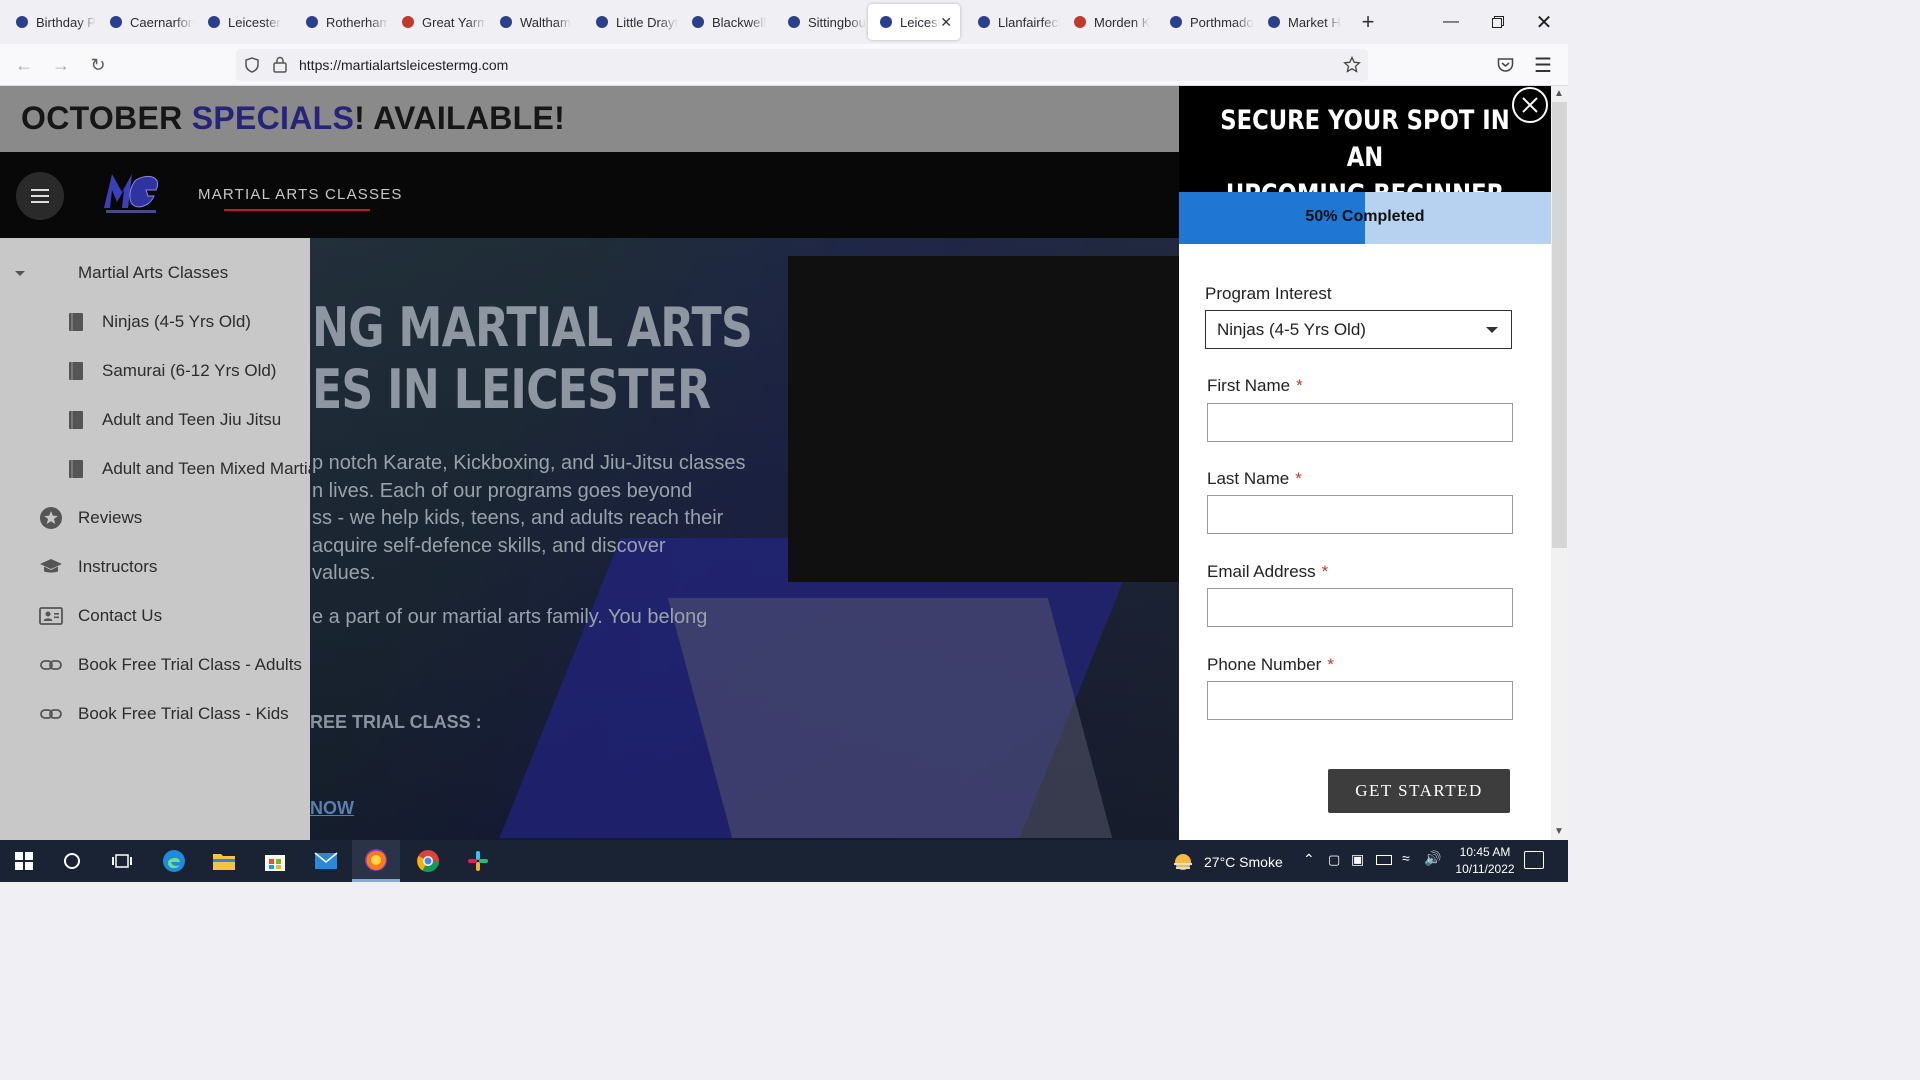 The width and height of the screenshot is (1920, 1080). I want to click on scroll-up-arrow-icon: ▲, so click(1559, 93).